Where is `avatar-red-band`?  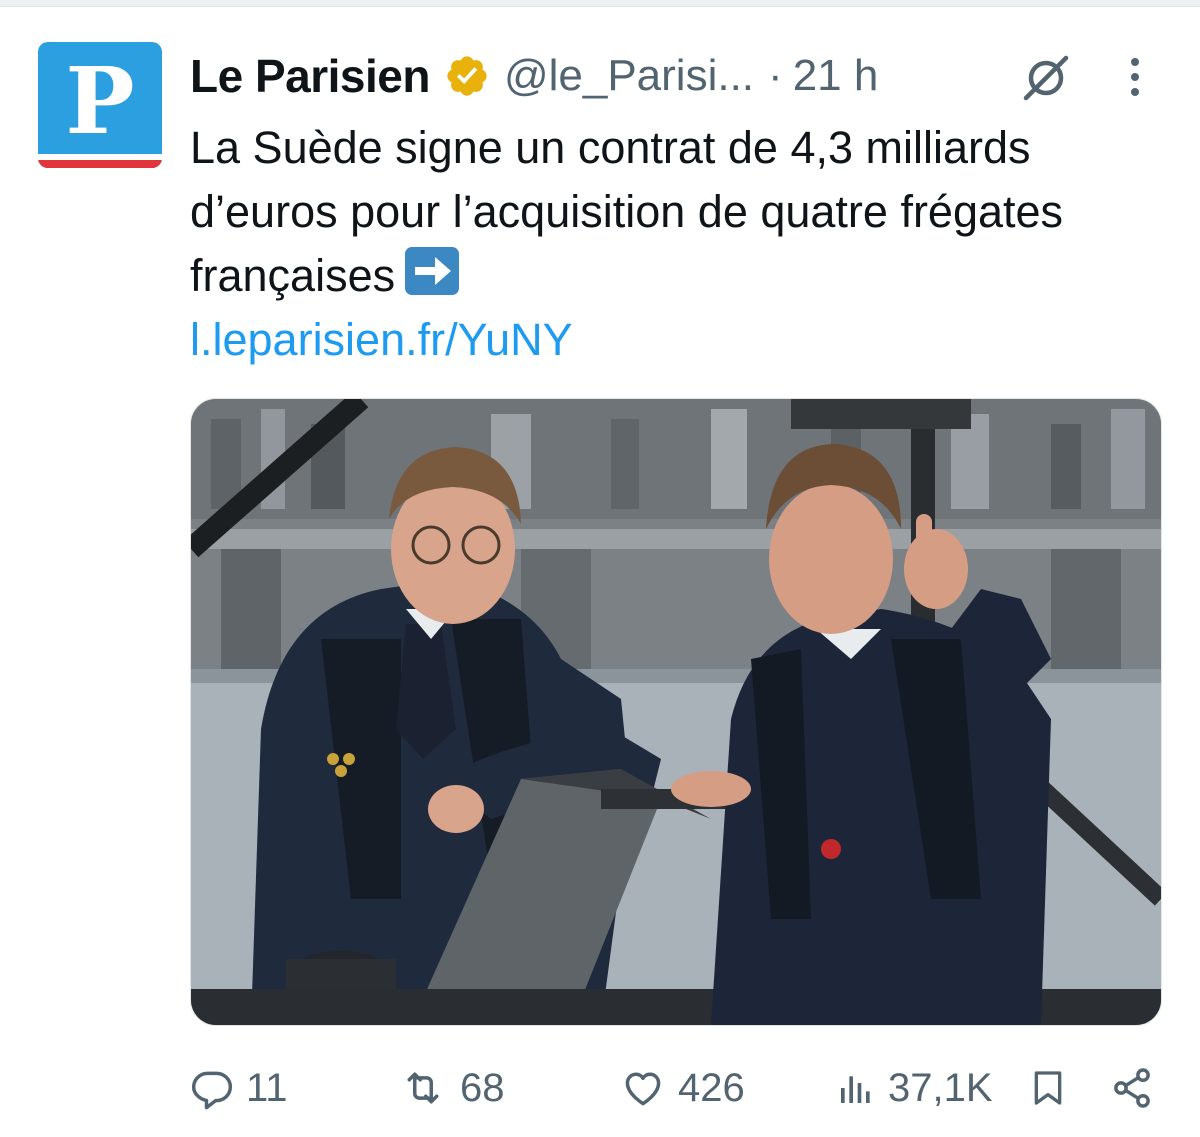 avatar-red-band is located at coordinates (100, 164).